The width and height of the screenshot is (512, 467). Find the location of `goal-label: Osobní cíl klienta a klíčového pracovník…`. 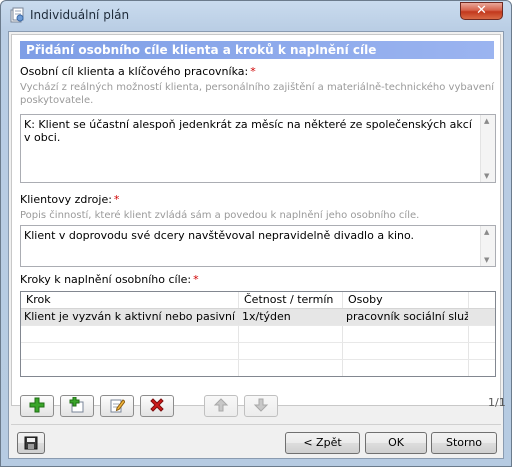

goal-label: Osobní cíl klienta a klíčového pracovník… is located at coordinates (134, 71).